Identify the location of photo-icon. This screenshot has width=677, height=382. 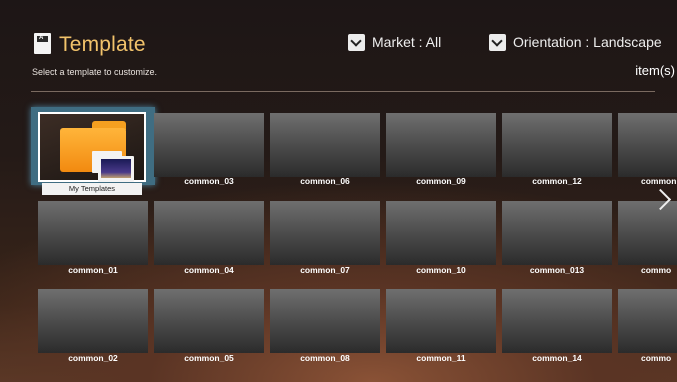
(116, 169).